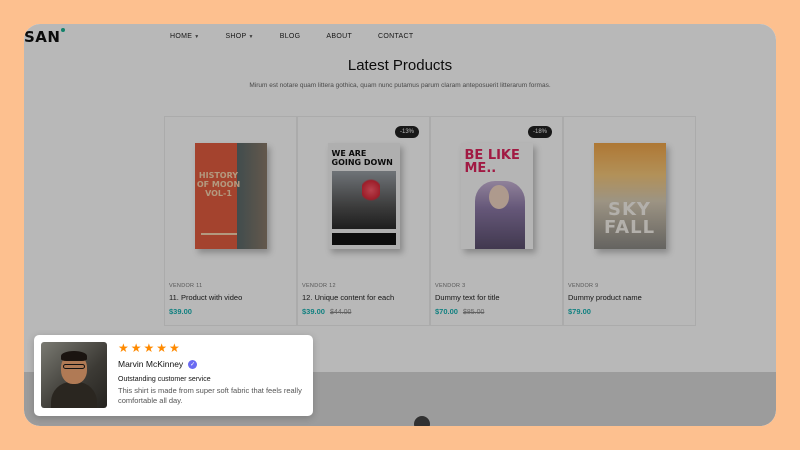 The height and width of the screenshot is (450, 800). Describe the element at coordinates (164, 379) in the screenshot. I see `review-title: Outstanding customer service` at that location.